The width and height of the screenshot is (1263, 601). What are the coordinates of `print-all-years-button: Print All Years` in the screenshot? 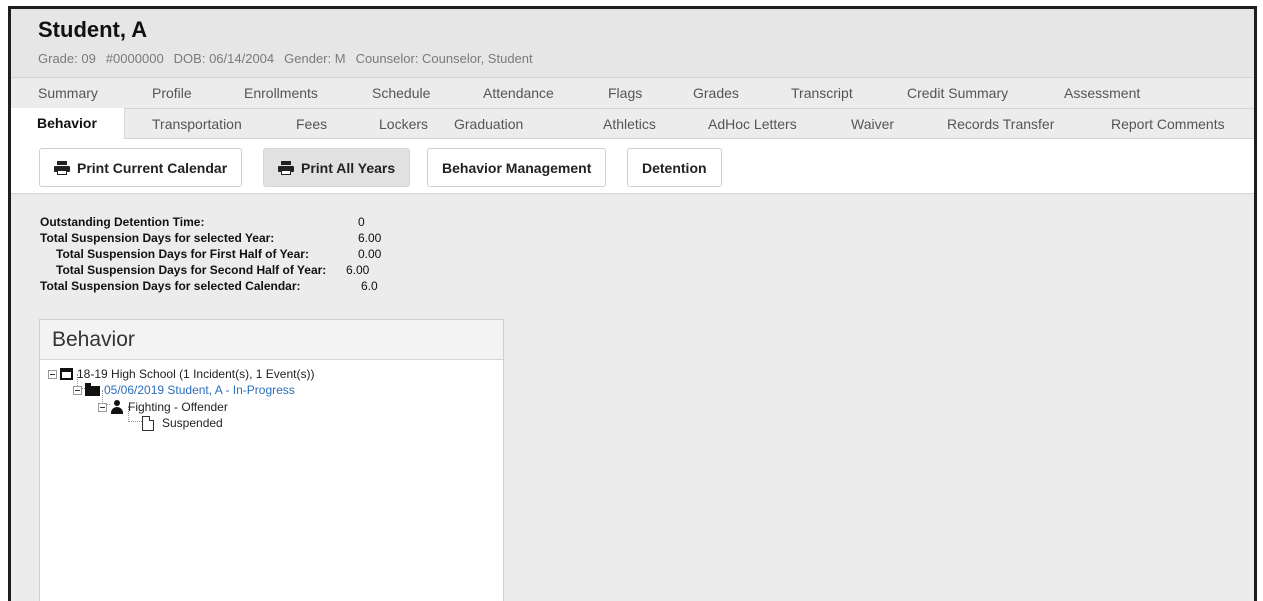 It's located at (337, 167).